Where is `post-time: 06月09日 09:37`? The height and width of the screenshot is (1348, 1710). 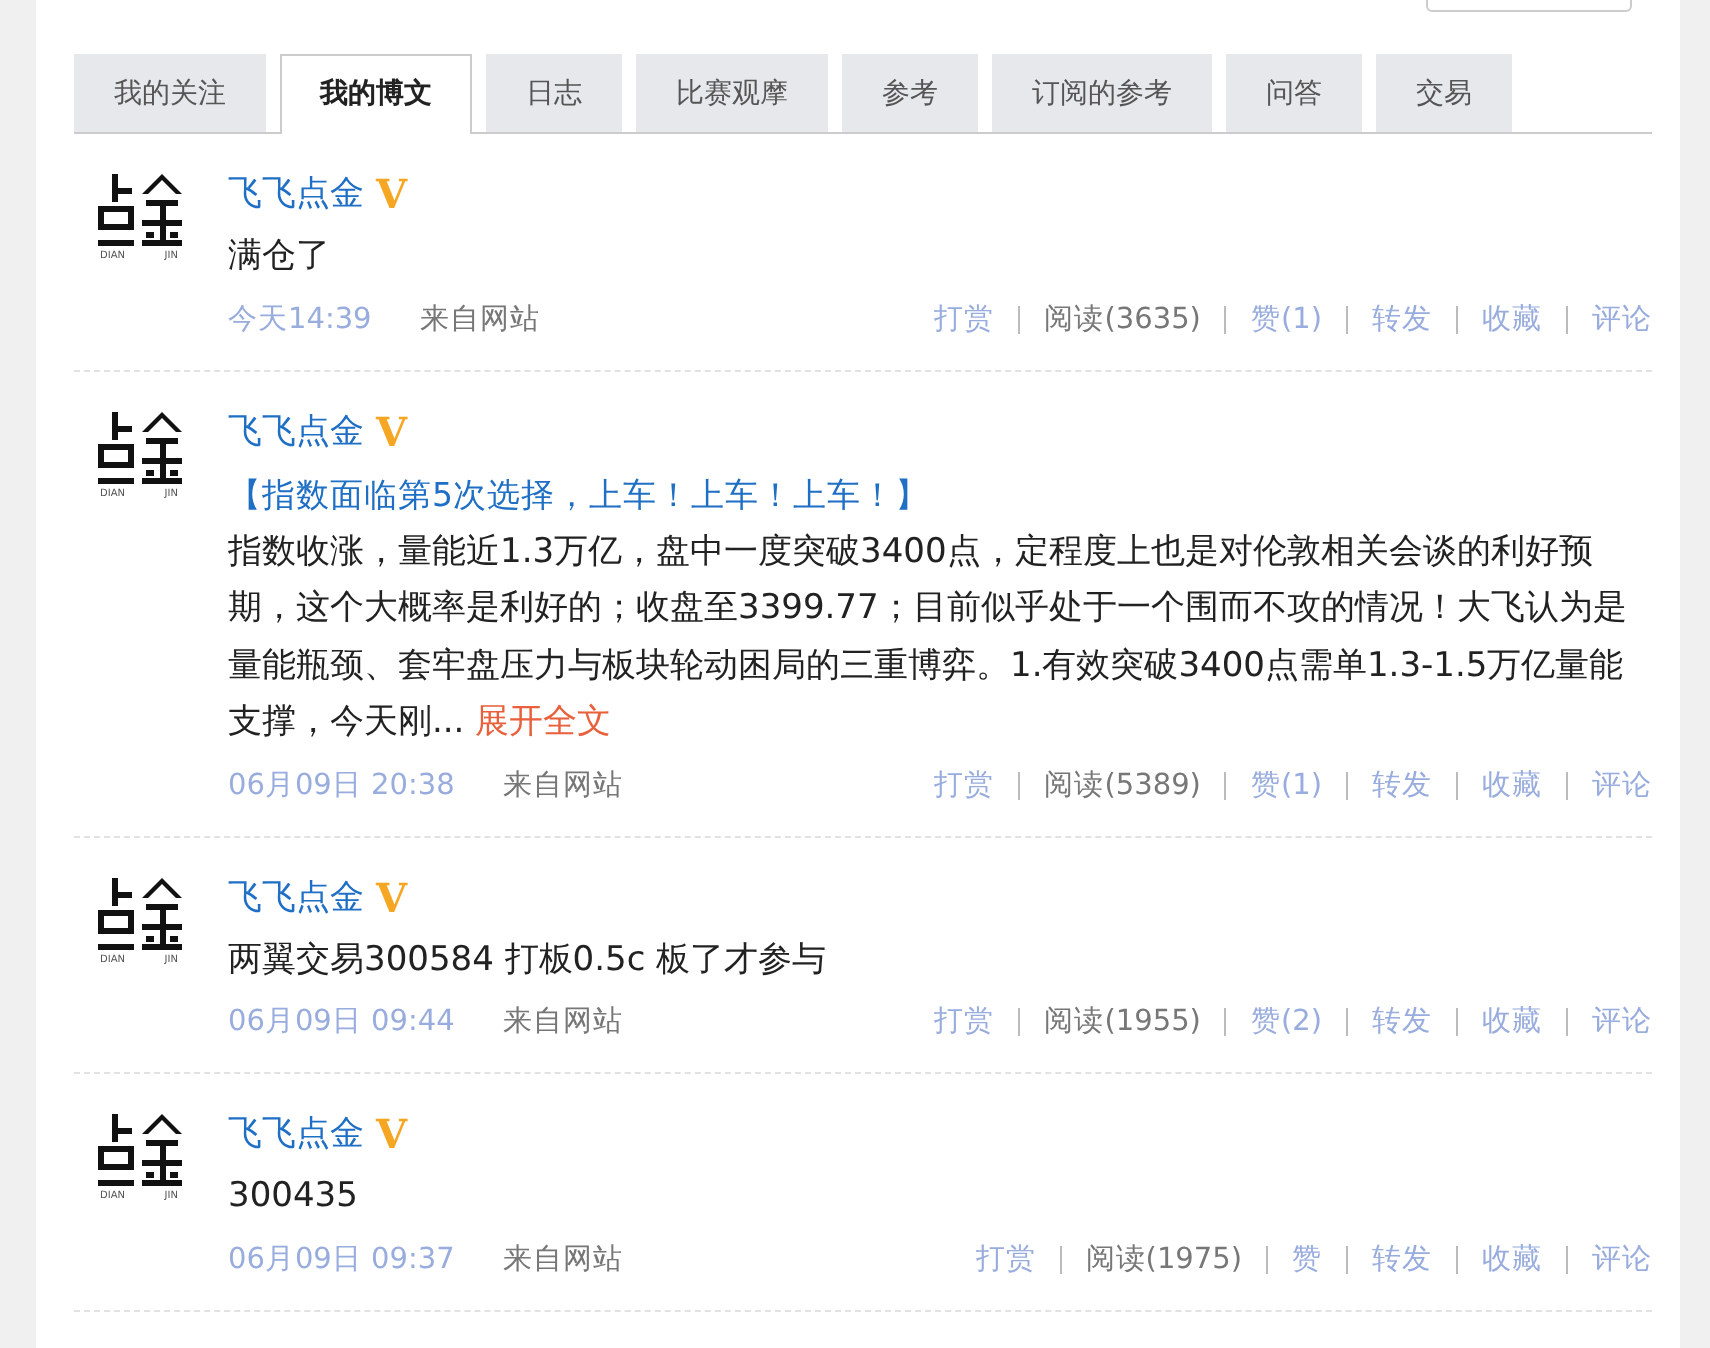 post-time: 06月09日 09:37 is located at coordinates (341, 1259).